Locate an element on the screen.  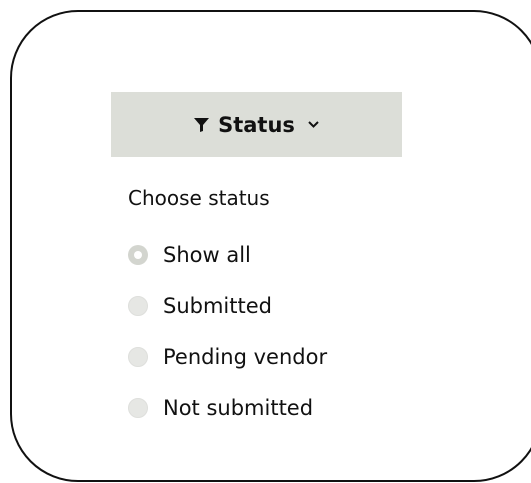
status-filter-label: Status is located at coordinates (256, 124).